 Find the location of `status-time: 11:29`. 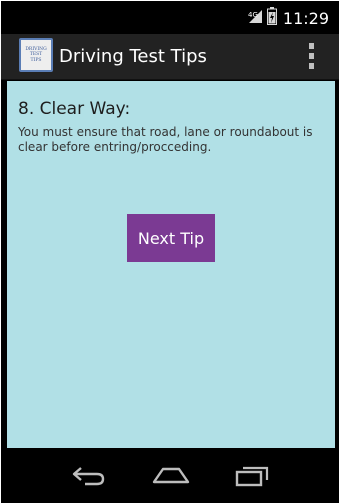

status-time: 11:29 is located at coordinates (305, 18).